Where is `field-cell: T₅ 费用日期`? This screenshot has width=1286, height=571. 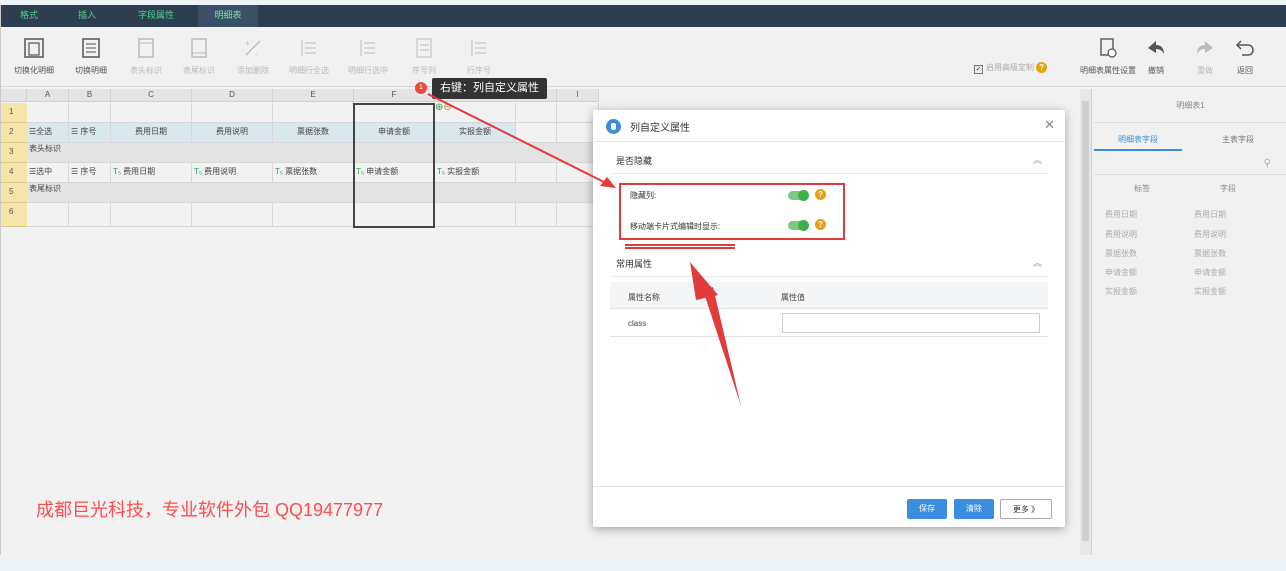 field-cell: T₅ 费用日期 is located at coordinates (151, 173).